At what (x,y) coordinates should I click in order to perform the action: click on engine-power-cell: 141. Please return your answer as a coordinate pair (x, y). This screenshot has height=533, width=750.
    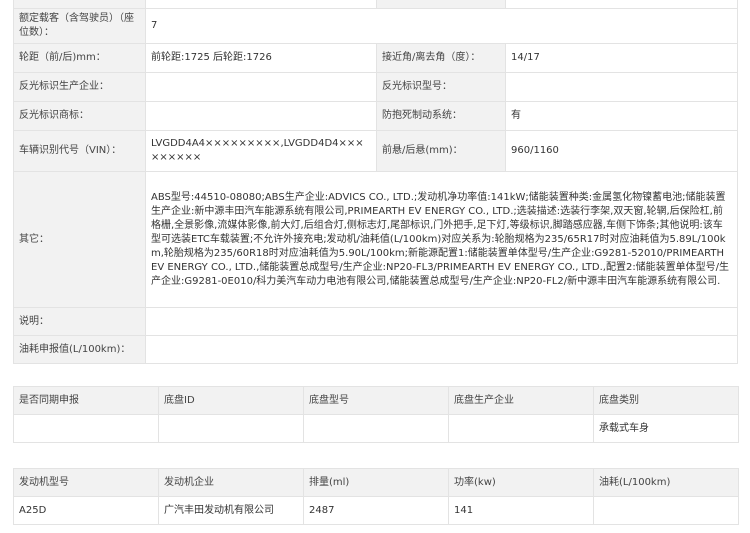
    Looking at the image, I should click on (521, 510).